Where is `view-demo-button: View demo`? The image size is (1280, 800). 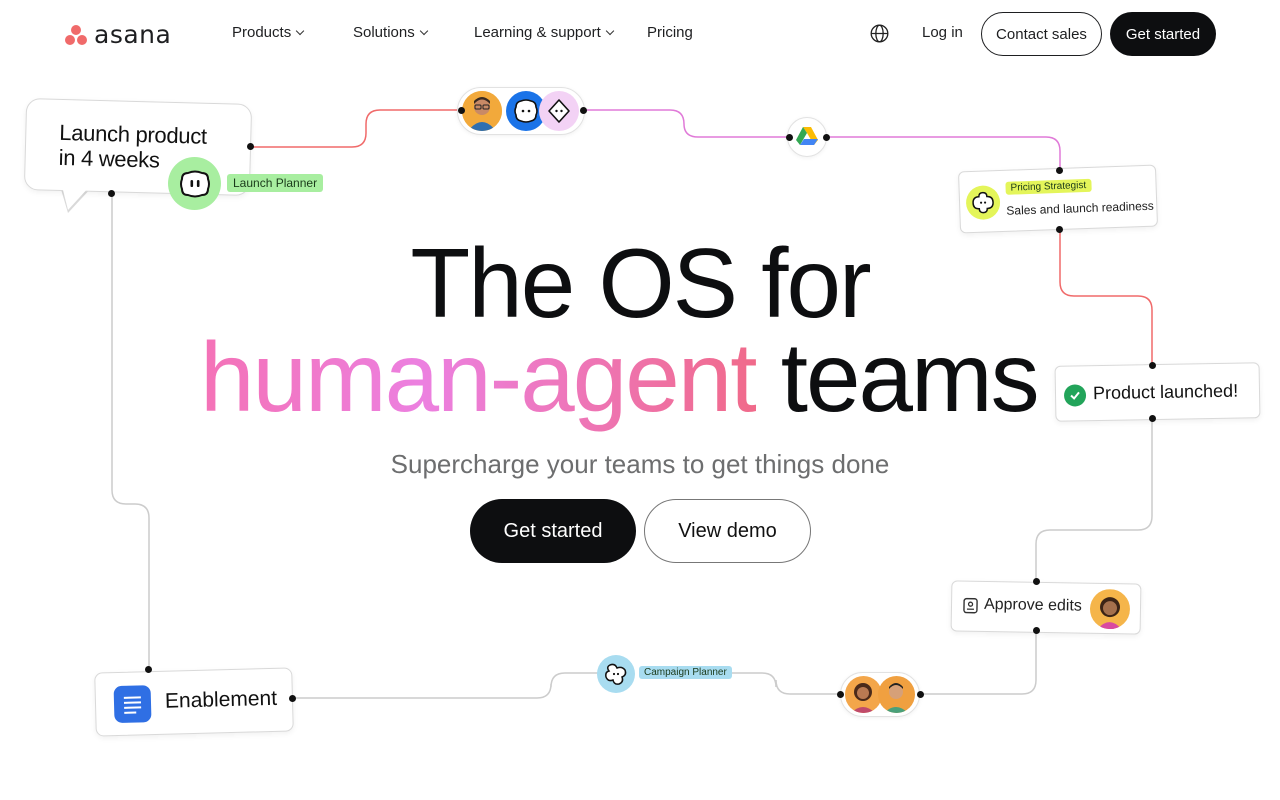 view-demo-button: View demo is located at coordinates (727, 531).